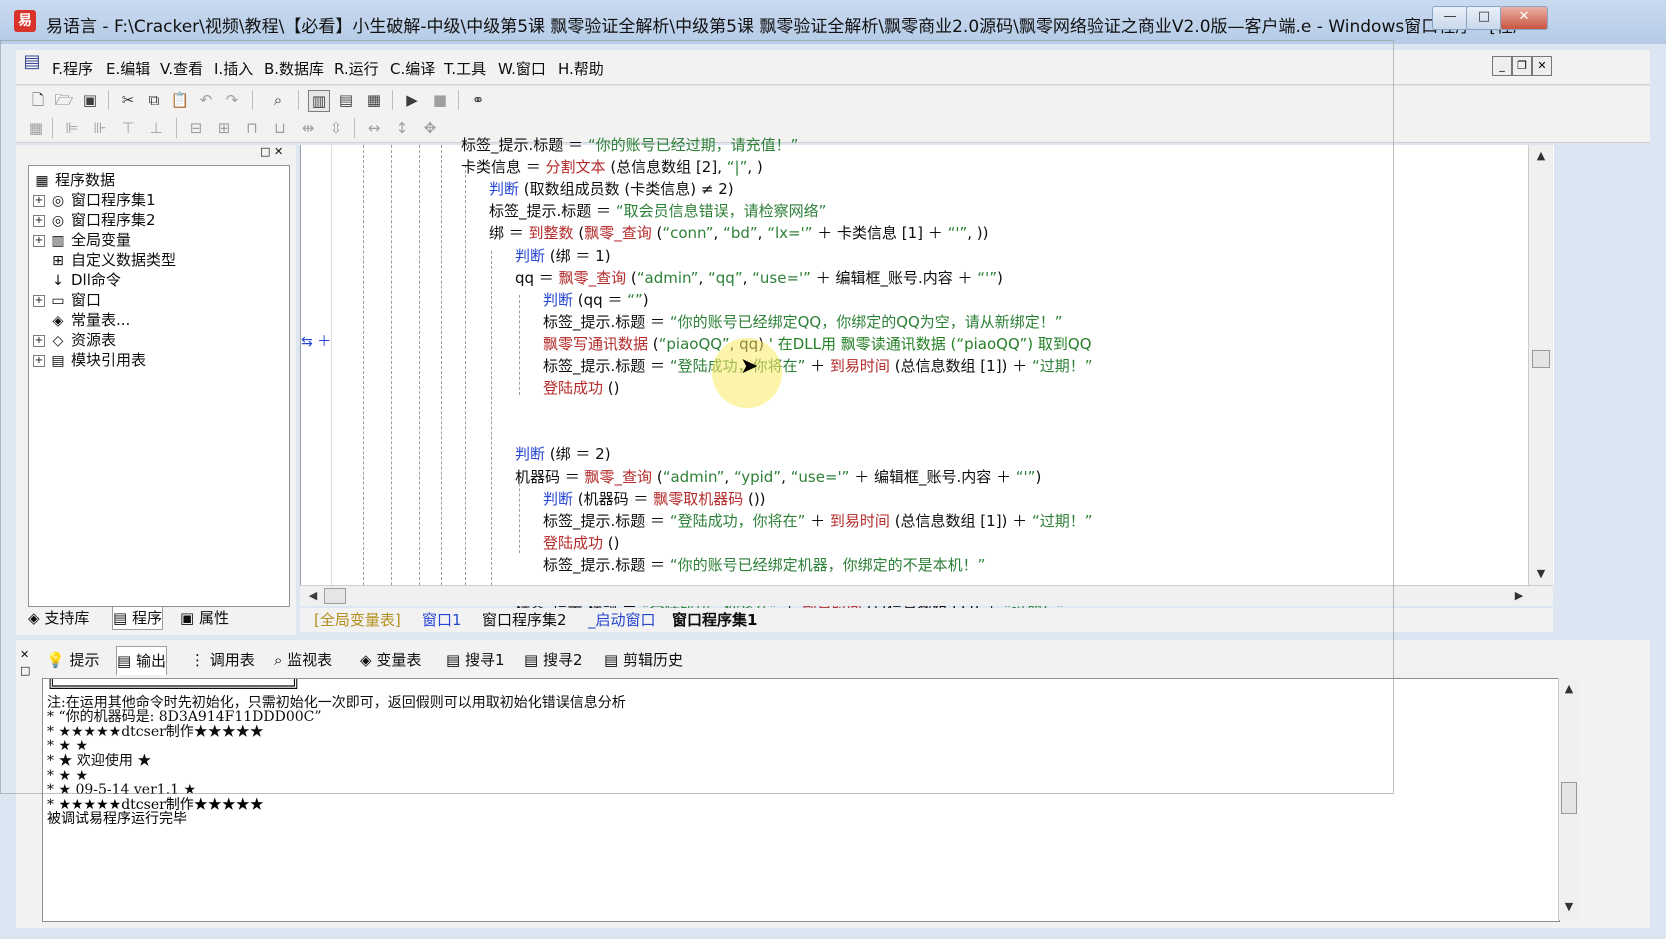 Image resolution: width=1666 pixels, height=939 pixels. I want to click on paste-icon: 📋, so click(180, 100).